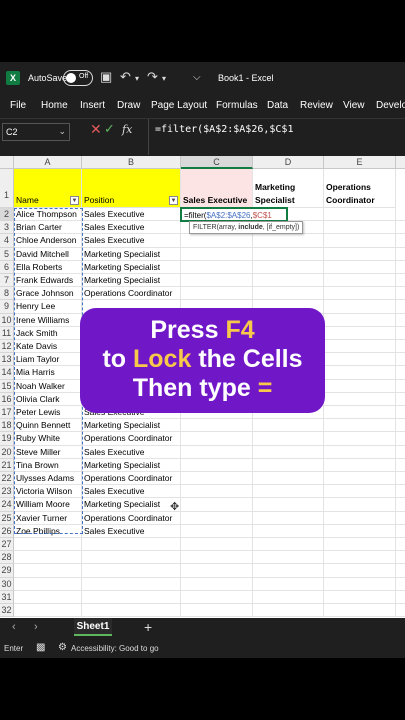 The height and width of the screenshot is (720, 405). What do you see at coordinates (7, 558) in the screenshot?
I see `row-header: 28` at bounding box center [7, 558].